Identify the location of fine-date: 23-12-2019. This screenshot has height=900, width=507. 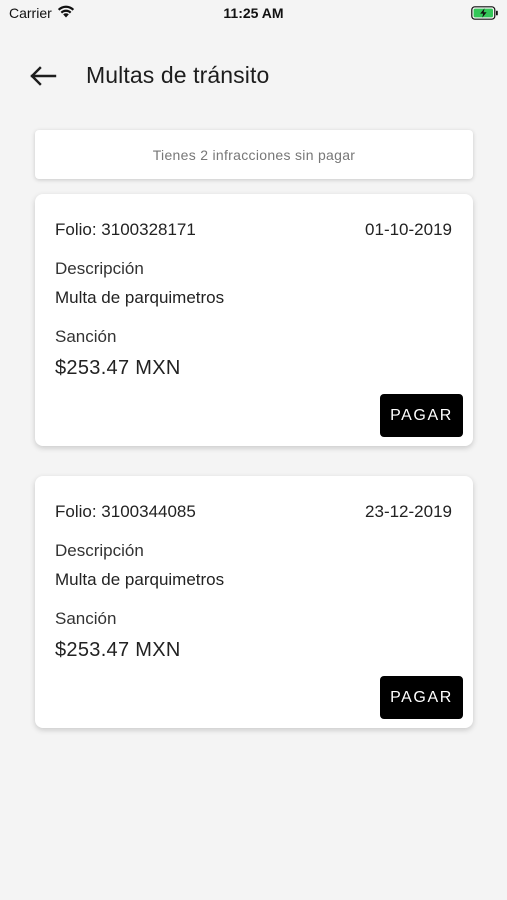
(408, 511).